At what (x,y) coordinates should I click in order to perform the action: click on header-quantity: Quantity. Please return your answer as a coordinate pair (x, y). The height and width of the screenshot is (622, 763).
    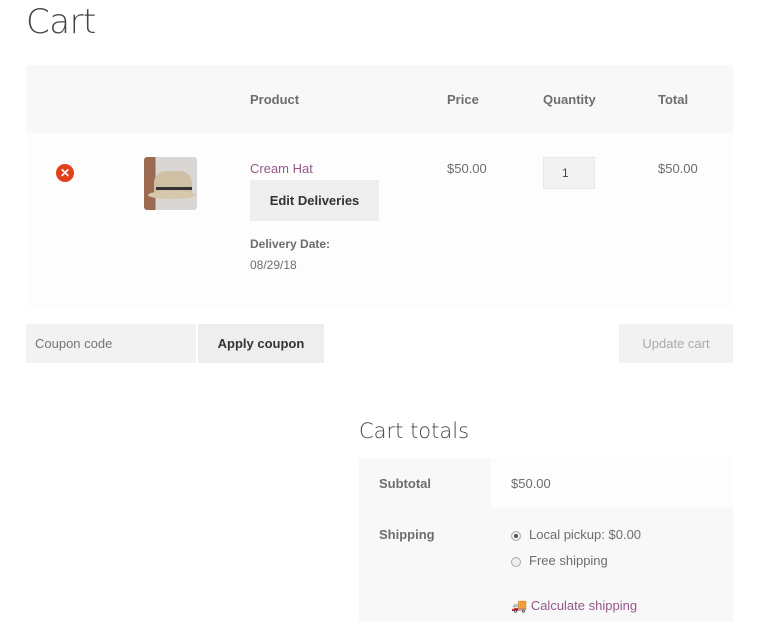
    Looking at the image, I should click on (569, 99).